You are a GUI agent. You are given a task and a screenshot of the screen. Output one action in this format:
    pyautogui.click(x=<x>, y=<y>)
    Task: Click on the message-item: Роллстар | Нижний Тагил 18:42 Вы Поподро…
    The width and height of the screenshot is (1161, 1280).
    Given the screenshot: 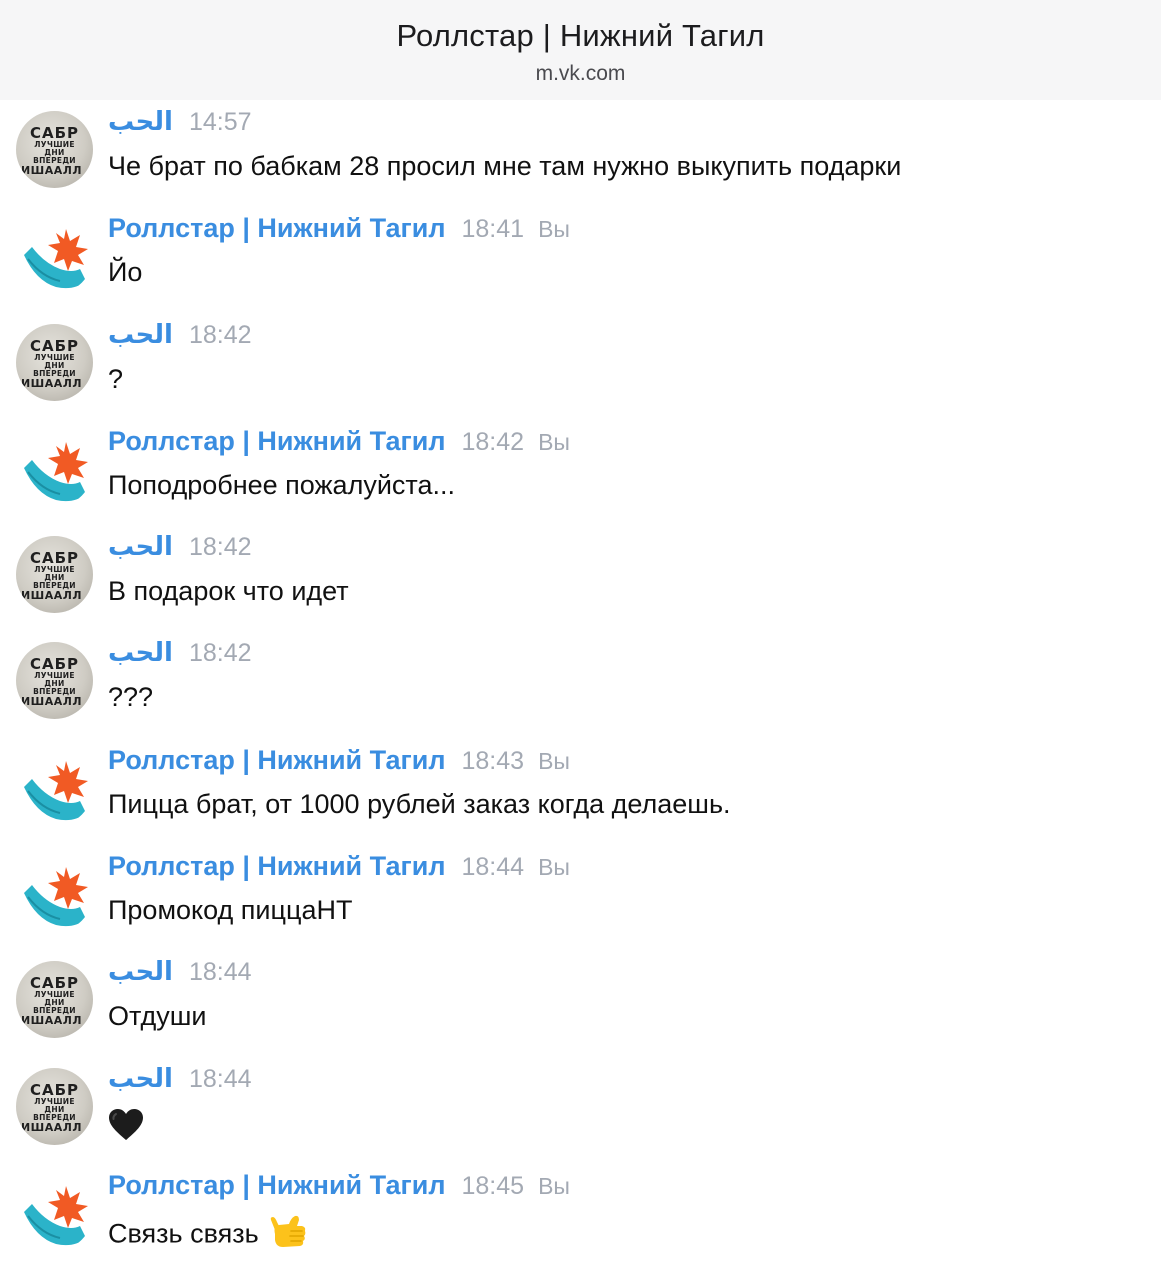 What is the action you would take?
    pyautogui.click(x=580, y=479)
    